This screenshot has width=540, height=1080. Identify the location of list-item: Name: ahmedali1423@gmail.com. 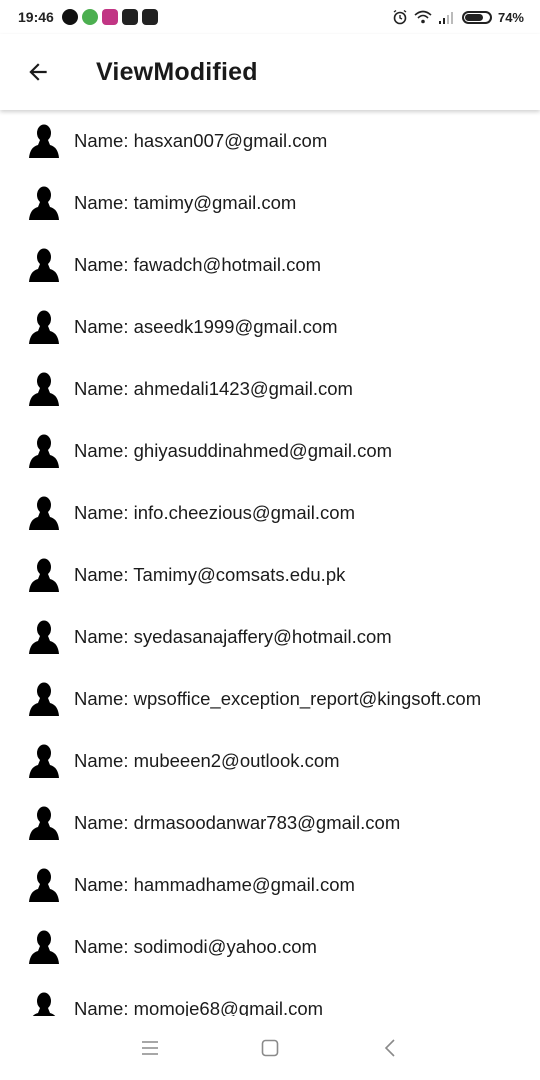
(270, 389).